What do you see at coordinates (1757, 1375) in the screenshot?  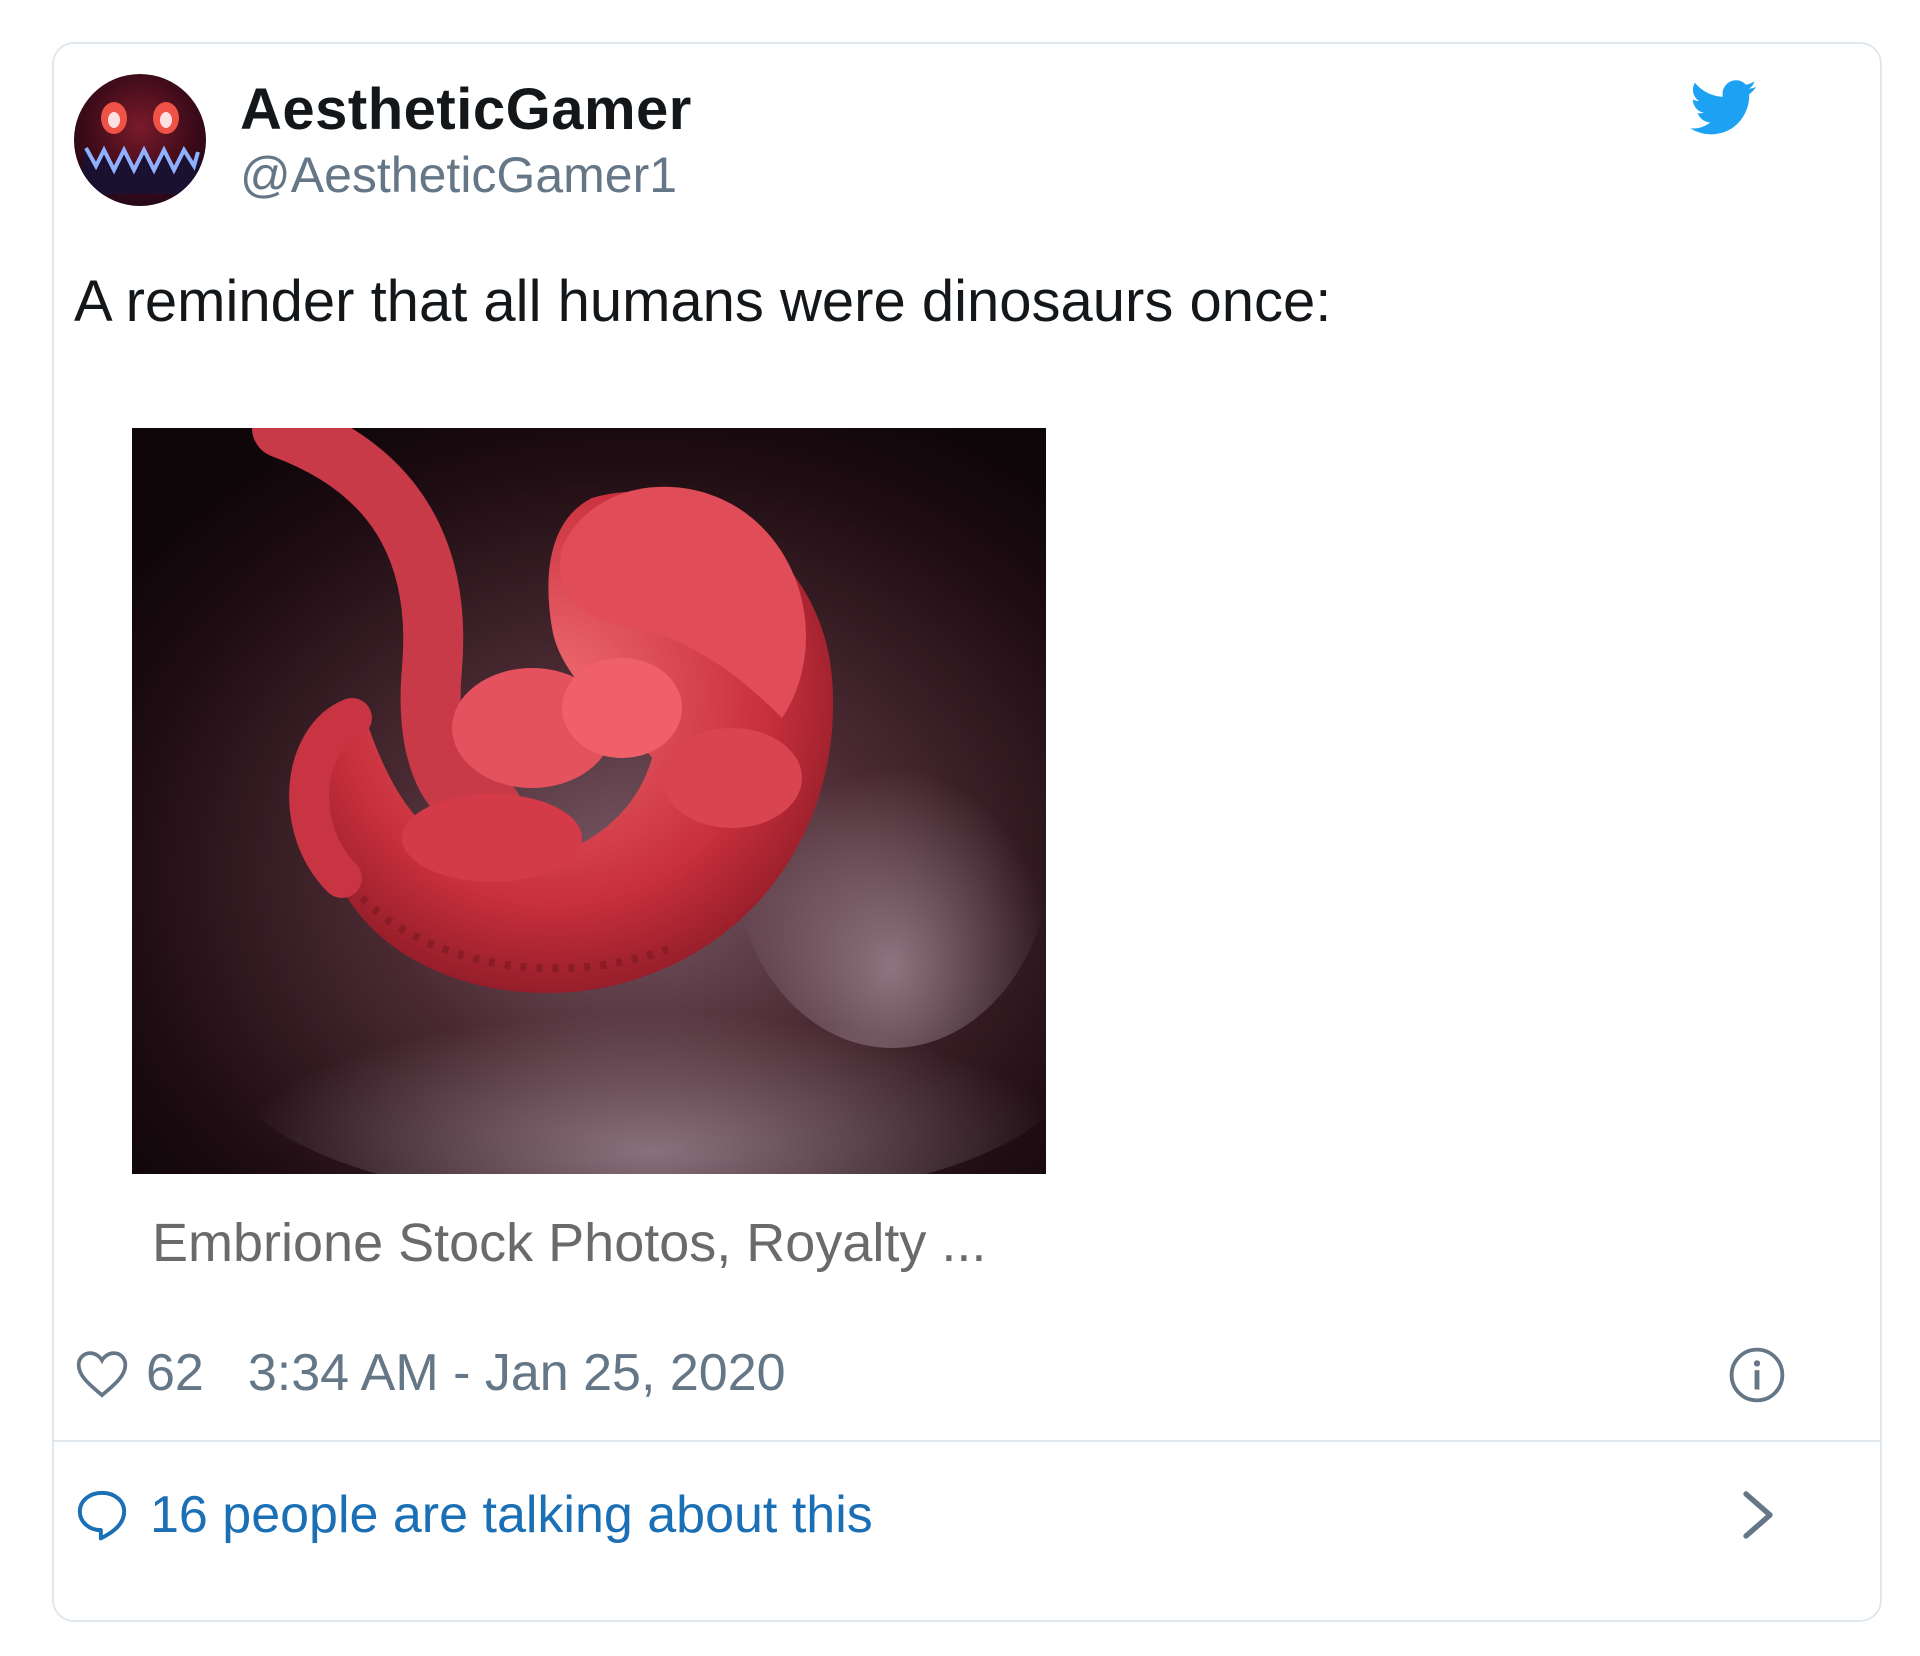 I see `info-icon` at bounding box center [1757, 1375].